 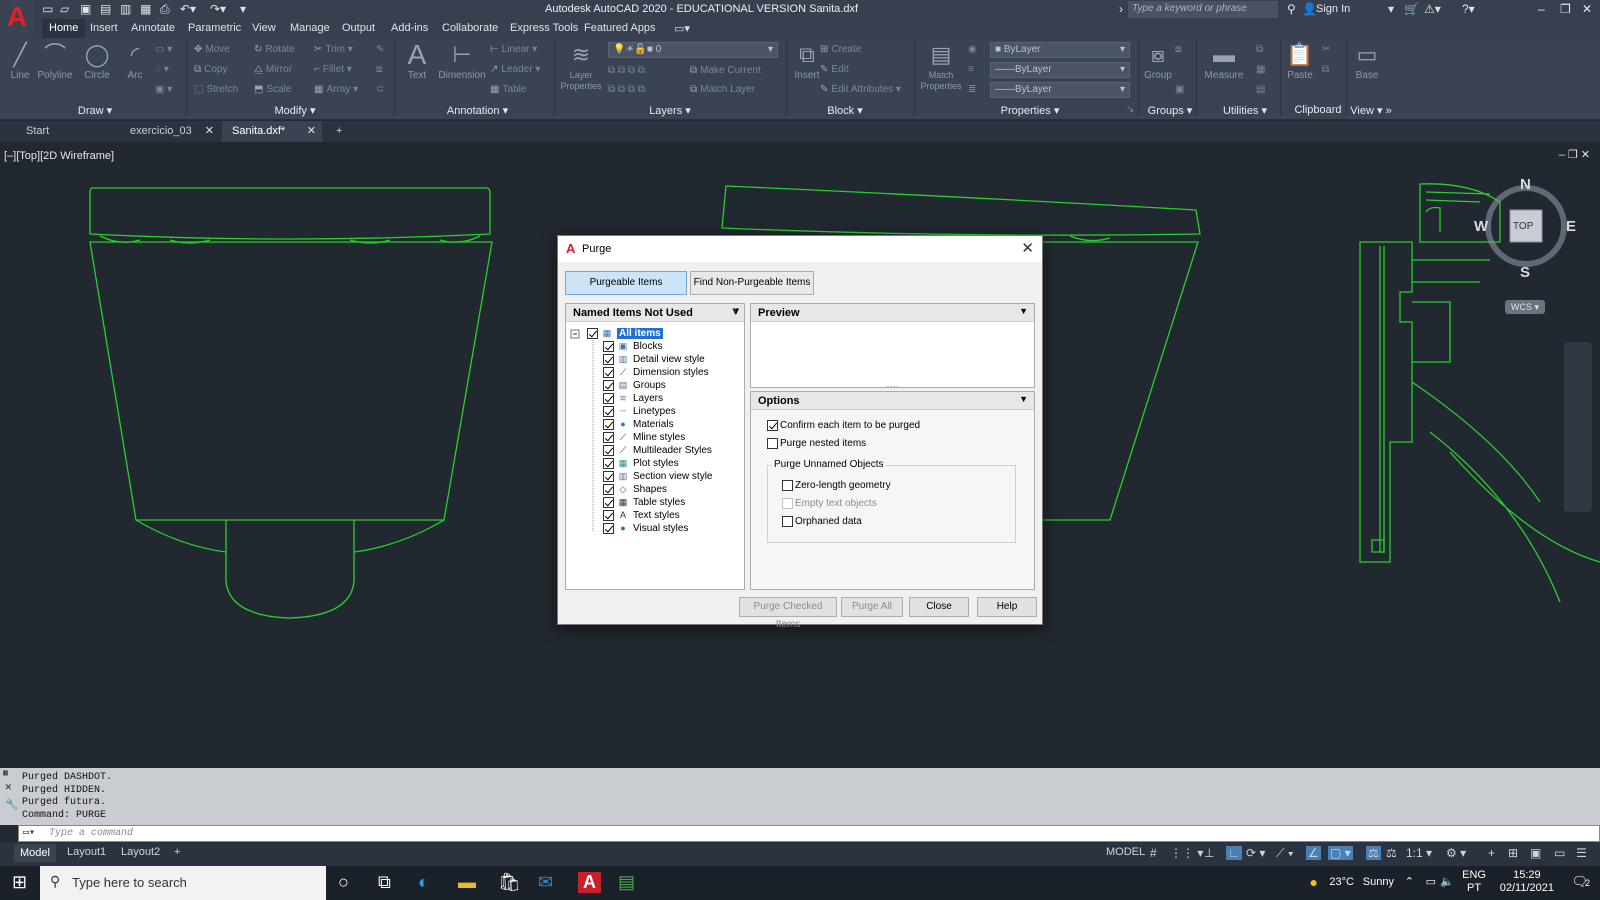 What do you see at coordinates (645, 528) in the screenshot?
I see `tree-item-visual-styles: ● Visual styles` at bounding box center [645, 528].